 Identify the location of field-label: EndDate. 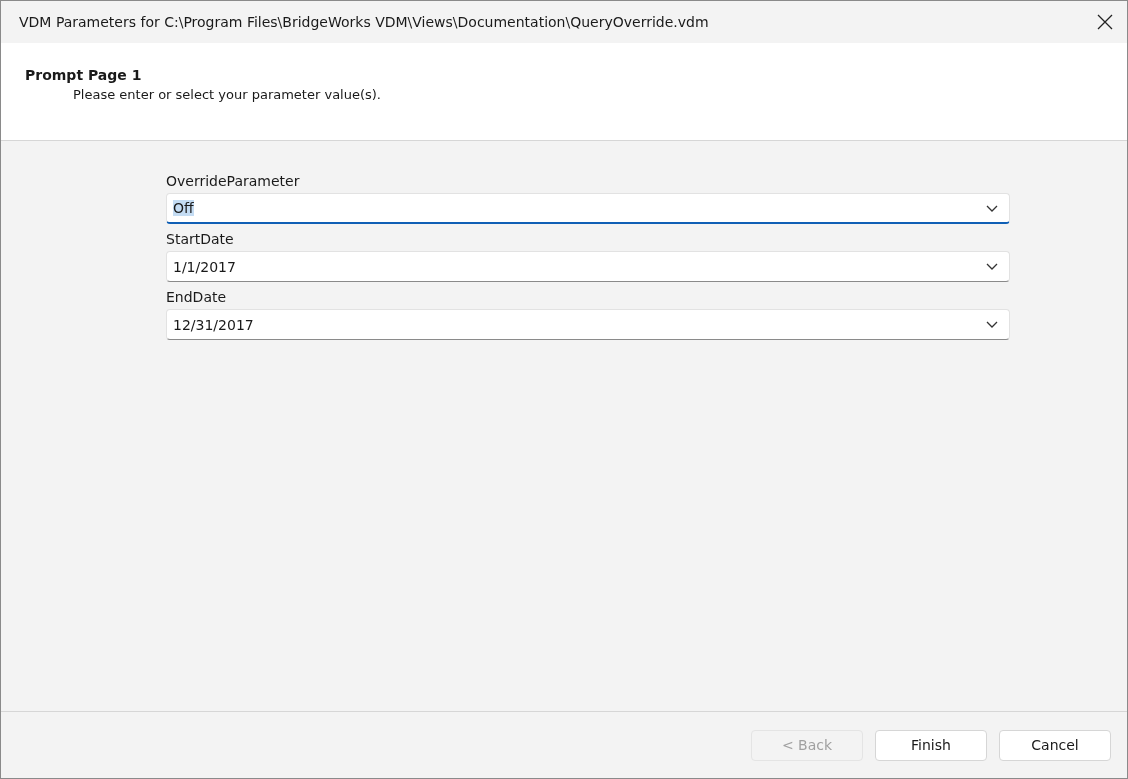
(197, 297).